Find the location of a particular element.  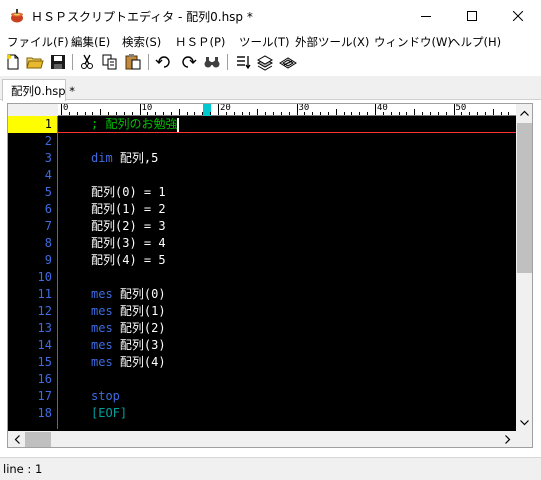

ruler-label: 50 is located at coordinates (461, 108).